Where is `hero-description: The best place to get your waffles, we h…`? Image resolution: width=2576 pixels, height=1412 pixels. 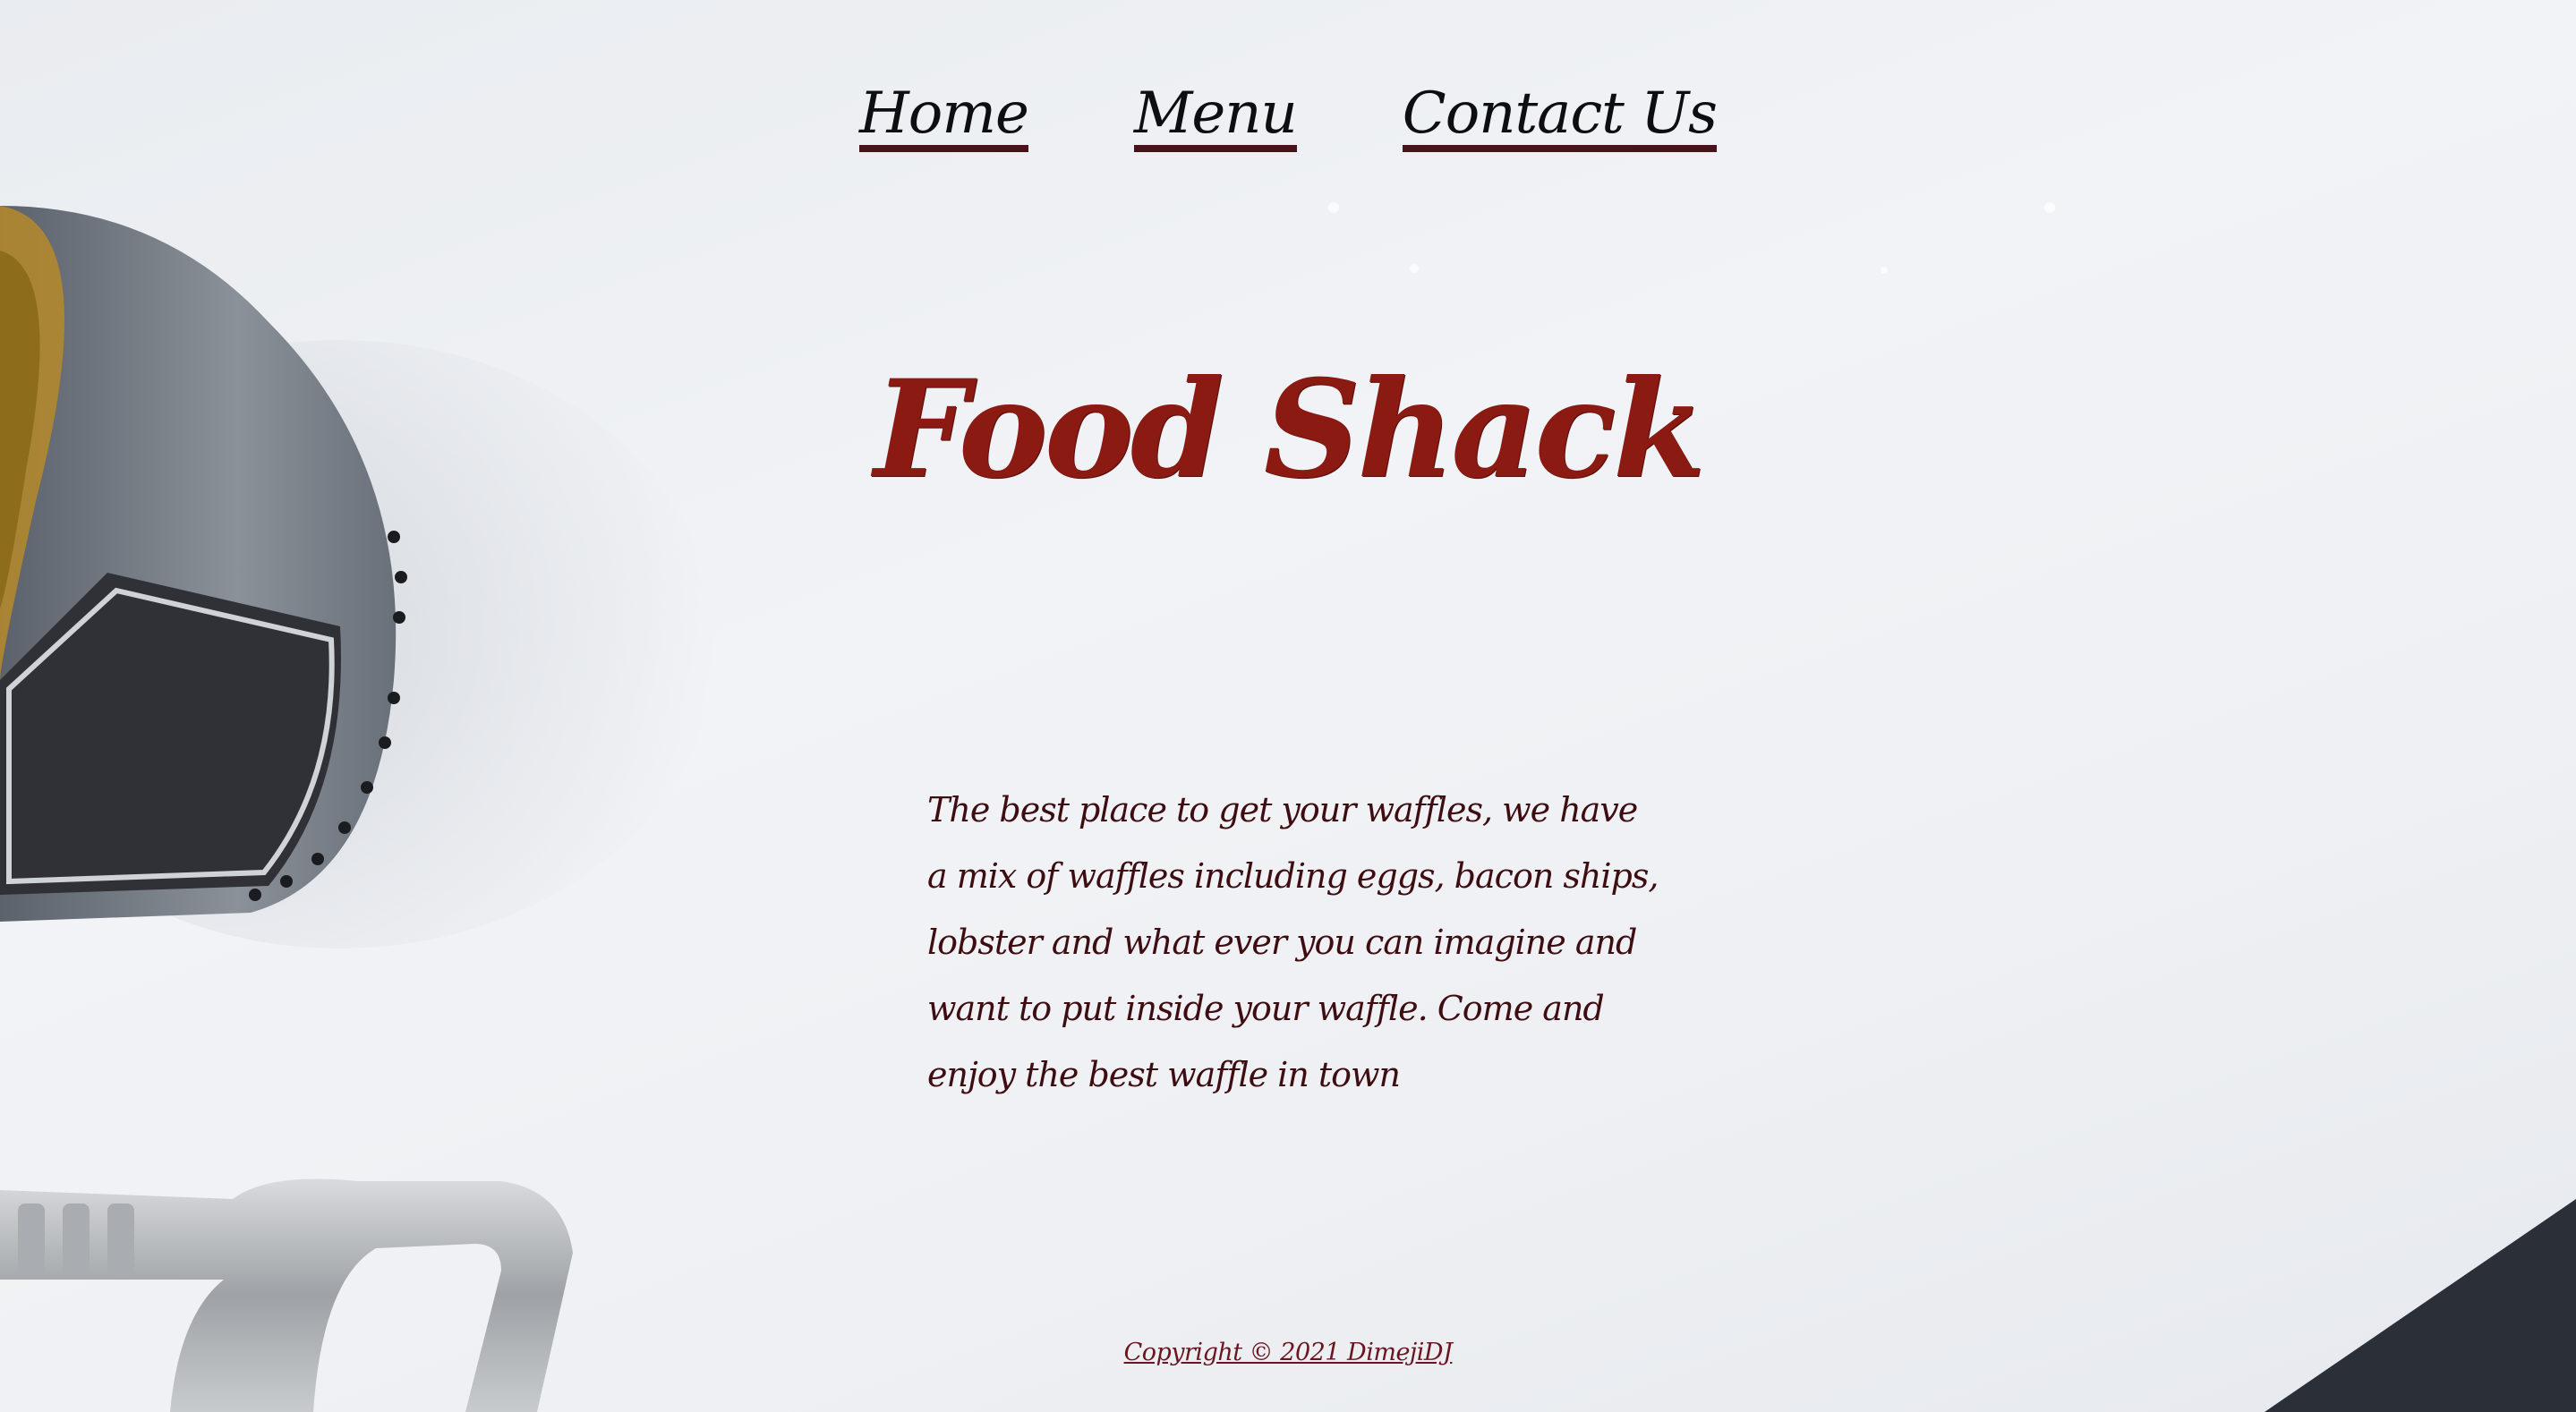
hero-description: The best place to get your waffles, we h… is located at coordinates (1293, 942).